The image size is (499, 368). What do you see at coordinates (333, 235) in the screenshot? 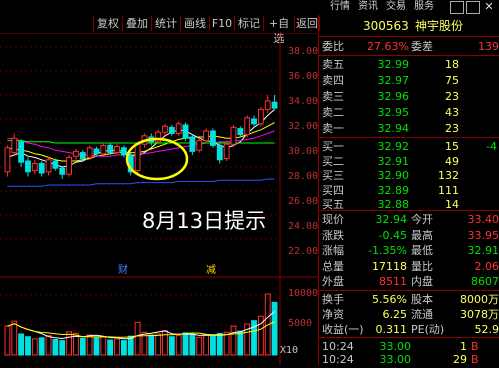
I see `quote-label: 涨跌` at bounding box center [333, 235].